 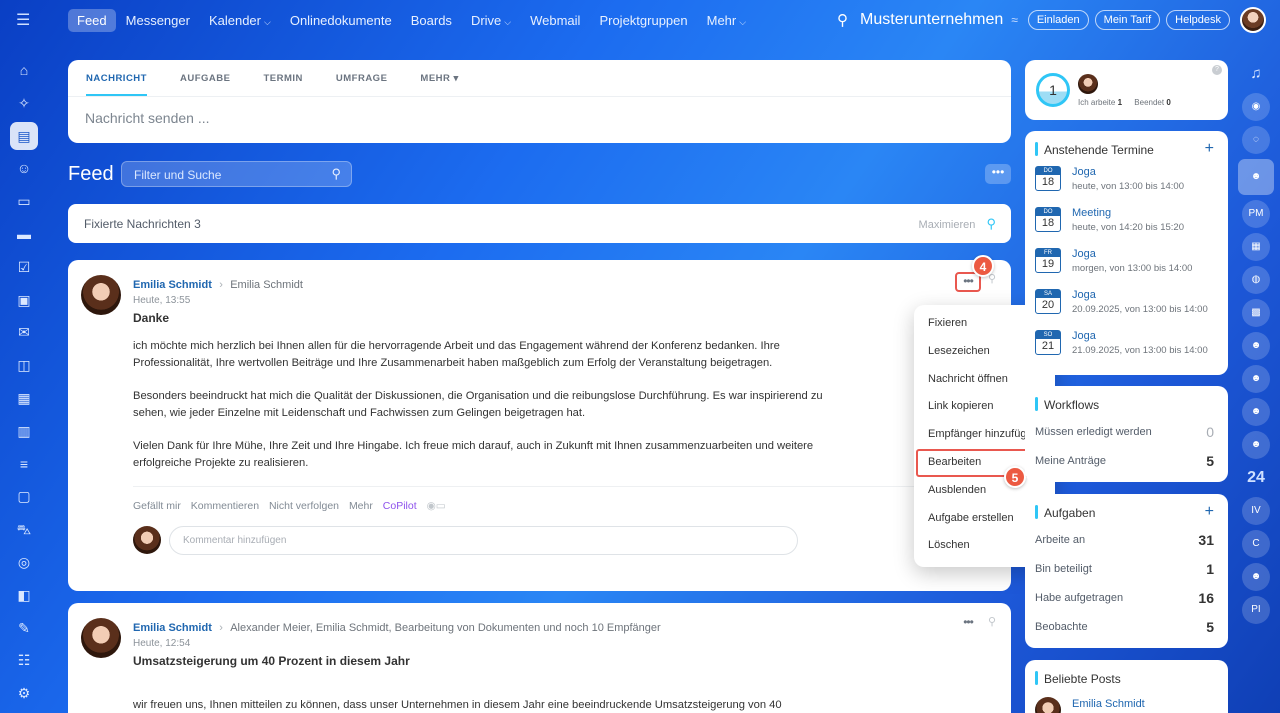 What do you see at coordinates (1256, 280) in the screenshot?
I see `chat-group-2: ◍` at bounding box center [1256, 280].